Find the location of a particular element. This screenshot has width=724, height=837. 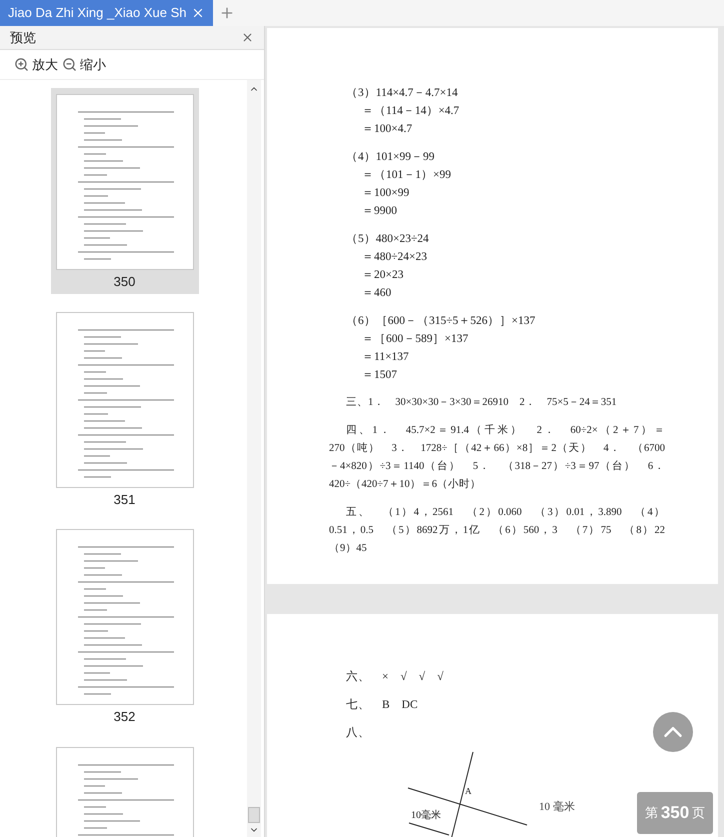

equation-line: ＝（114－14）×4.7 is located at coordinates (410, 111).